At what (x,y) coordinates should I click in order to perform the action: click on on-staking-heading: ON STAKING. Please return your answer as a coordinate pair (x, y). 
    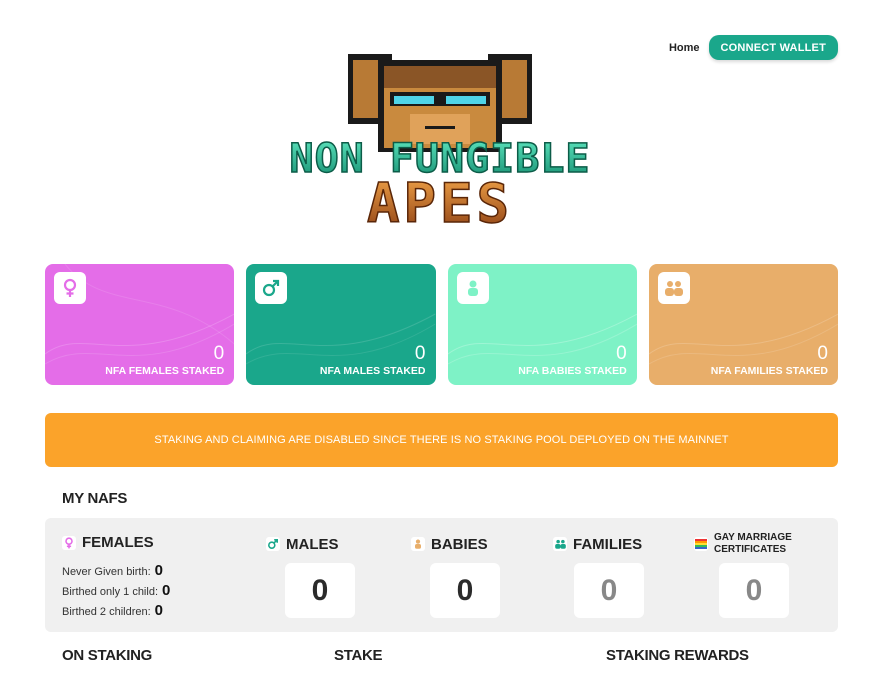
    Looking at the image, I should click on (107, 655).